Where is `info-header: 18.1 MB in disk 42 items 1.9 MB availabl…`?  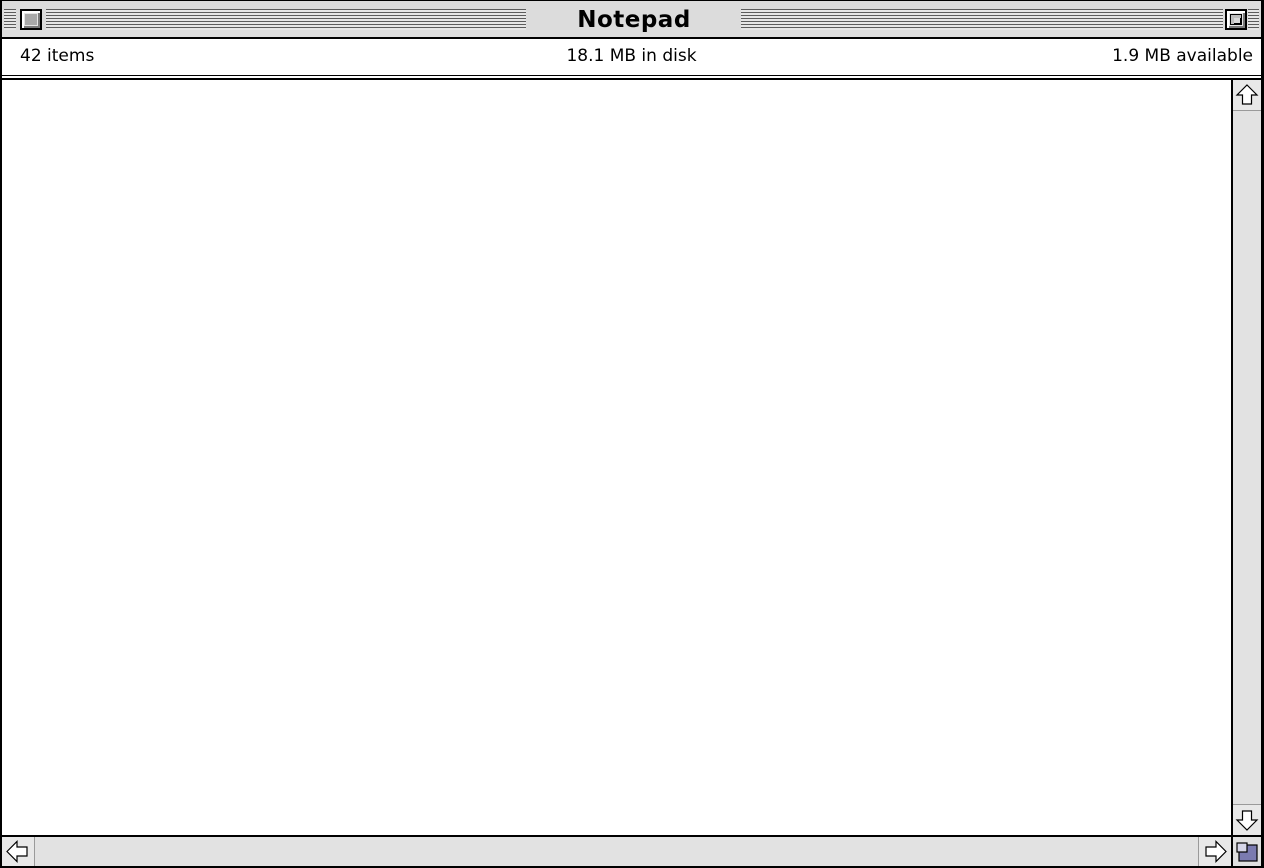
info-header: 18.1 MB in disk 42 items 1.9 MB availabl… is located at coordinates (631, 57).